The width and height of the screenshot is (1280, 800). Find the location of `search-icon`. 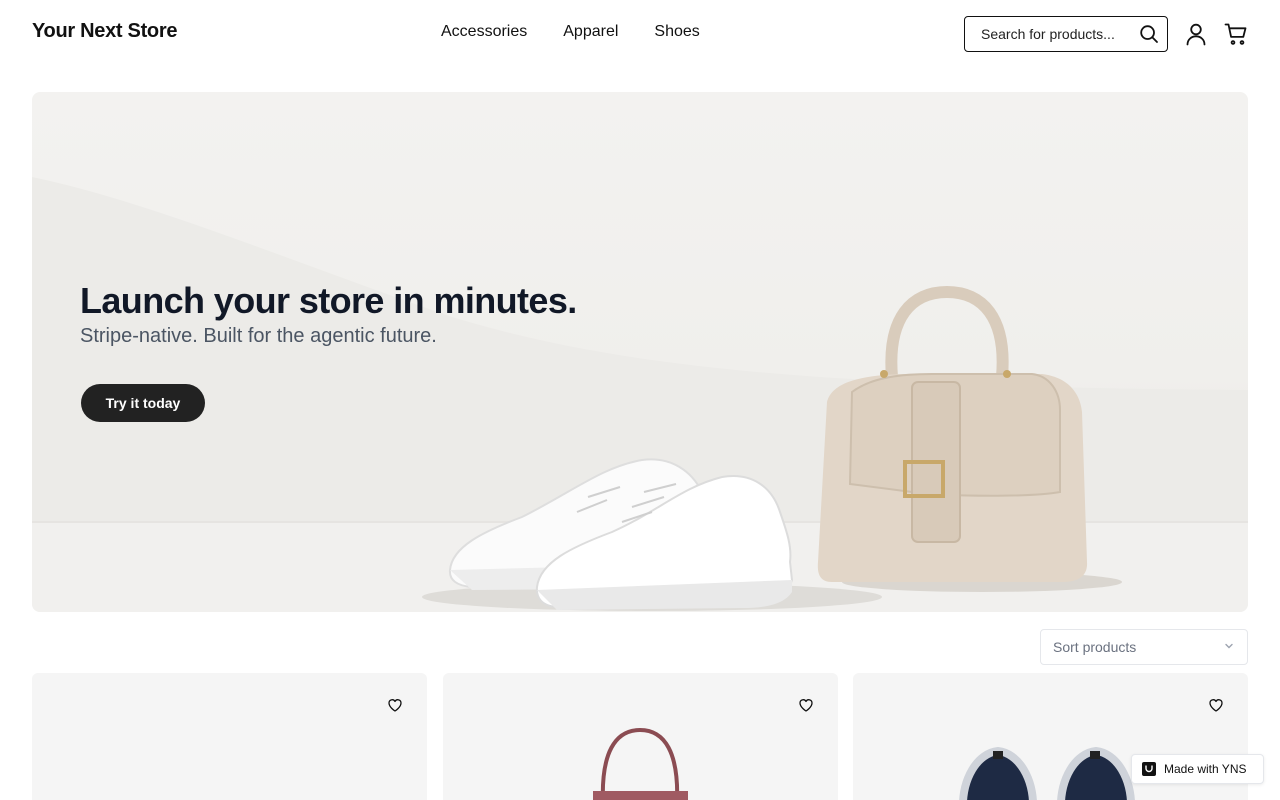

search-icon is located at coordinates (1149, 34).